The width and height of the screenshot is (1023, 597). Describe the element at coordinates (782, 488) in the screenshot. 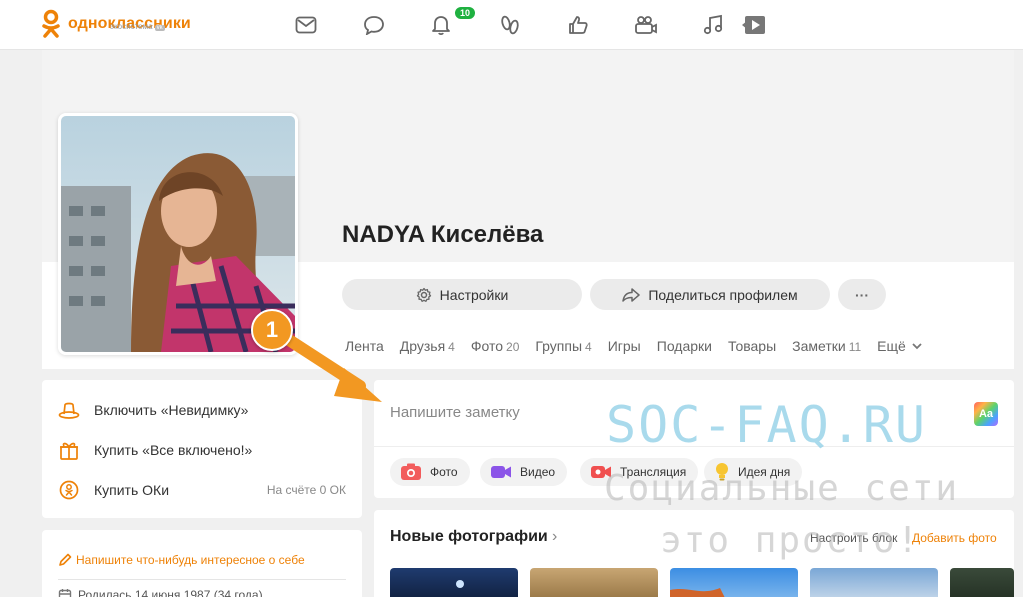

I see `watermark-line-1: Социальные сети` at that location.